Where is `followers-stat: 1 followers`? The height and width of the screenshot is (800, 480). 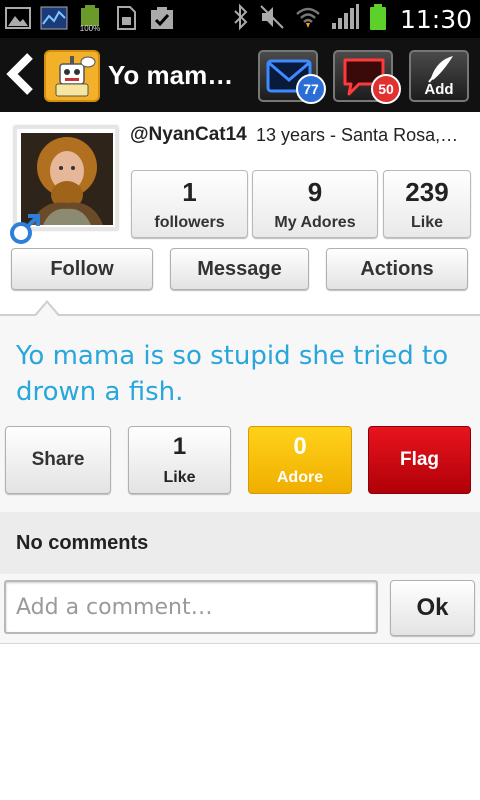
followers-stat: 1 followers is located at coordinates (189, 204).